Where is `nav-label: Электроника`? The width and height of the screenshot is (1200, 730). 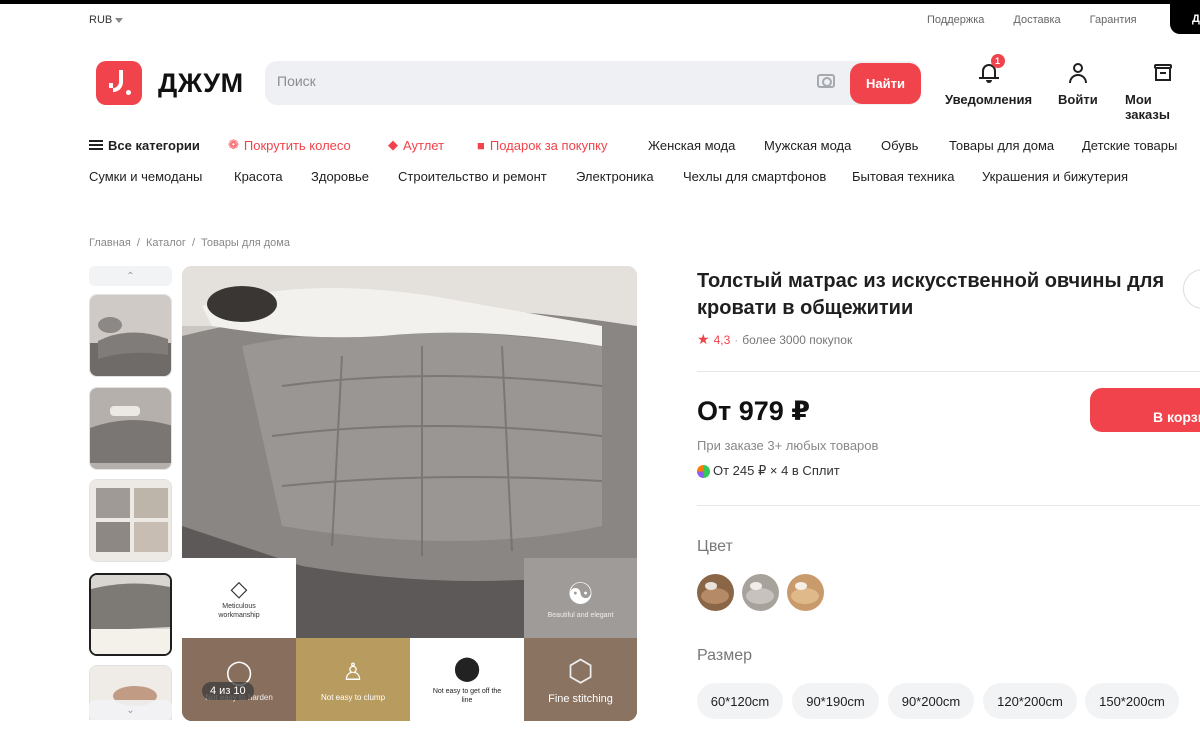 nav-label: Электроника is located at coordinates (615, 176).